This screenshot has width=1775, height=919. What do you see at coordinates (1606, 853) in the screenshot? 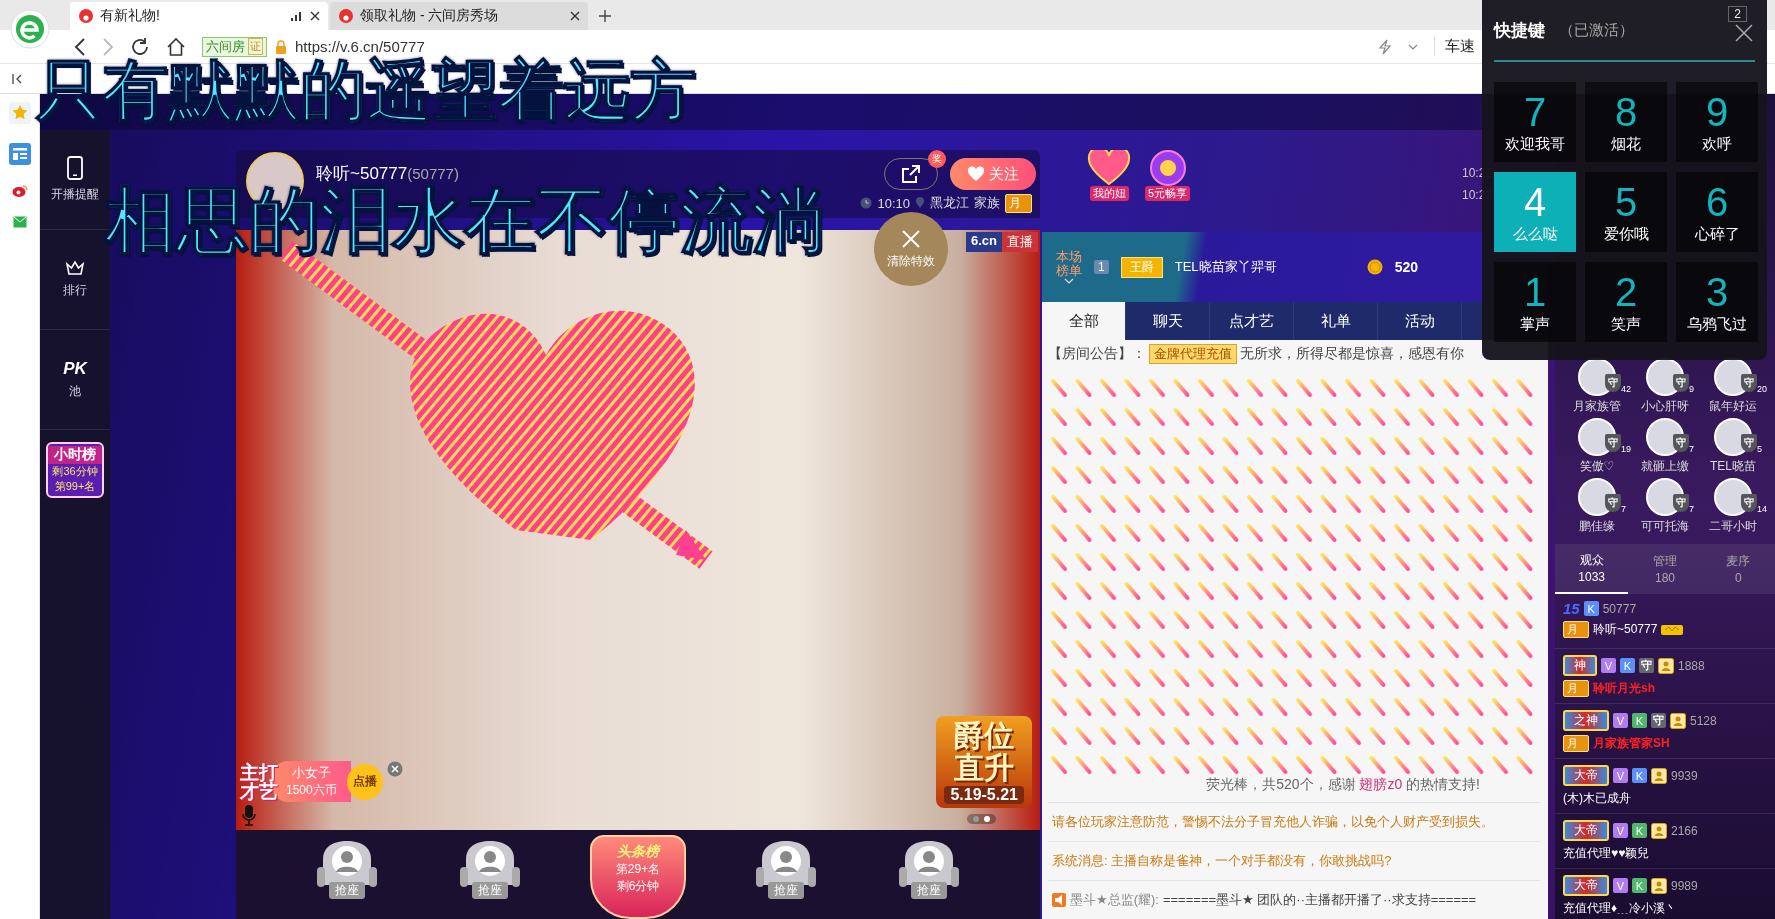
I see `user-name: 充值代理♥♥颖兒` at bounding box center [1606, 853].